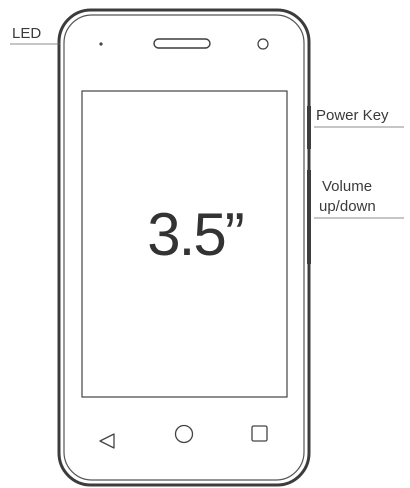 This screenshot has width=410, height=488. What do you see at coordinates (352, 115) in the screenshot?
I see `power-key-label: Power Key` at bounding box center [352, 115].